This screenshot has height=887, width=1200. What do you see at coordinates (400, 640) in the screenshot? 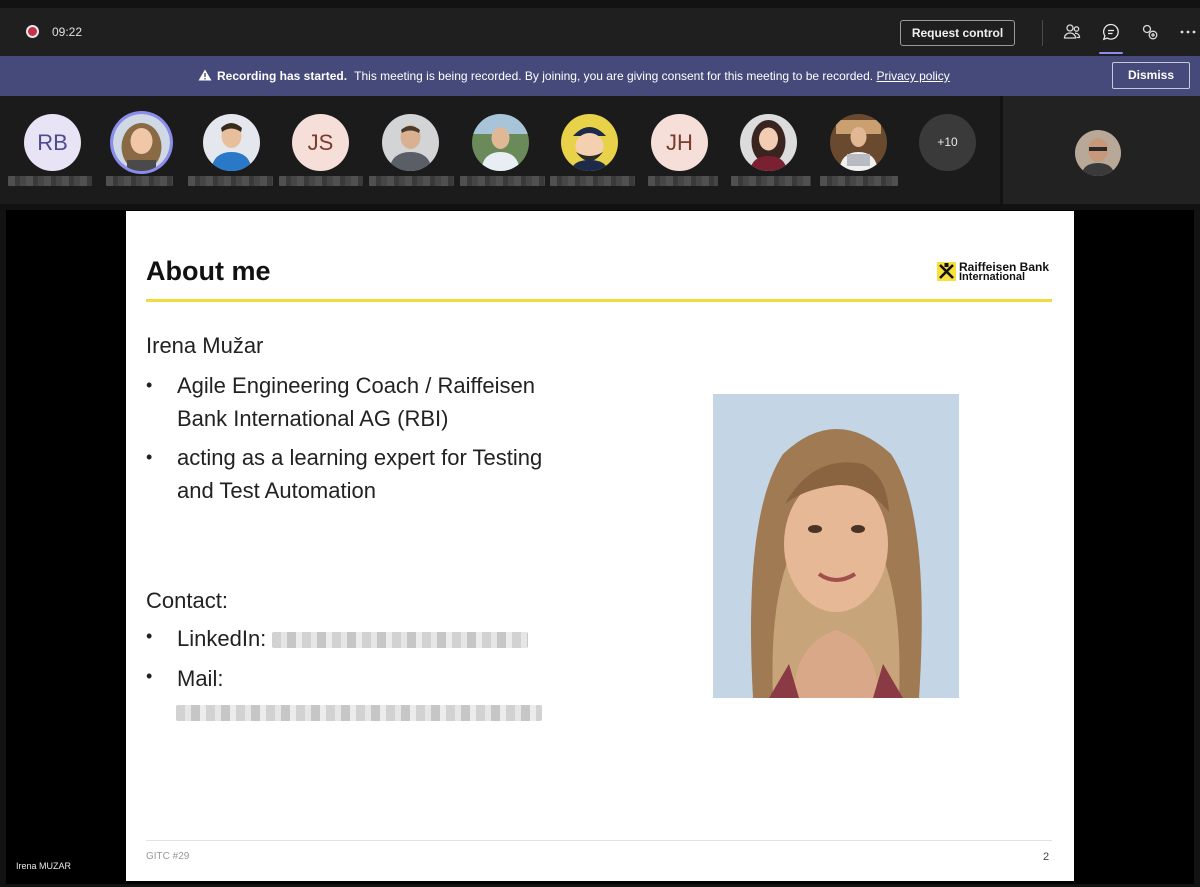
I see `linkedin-value-redacted` at bounding box center [400, 640].